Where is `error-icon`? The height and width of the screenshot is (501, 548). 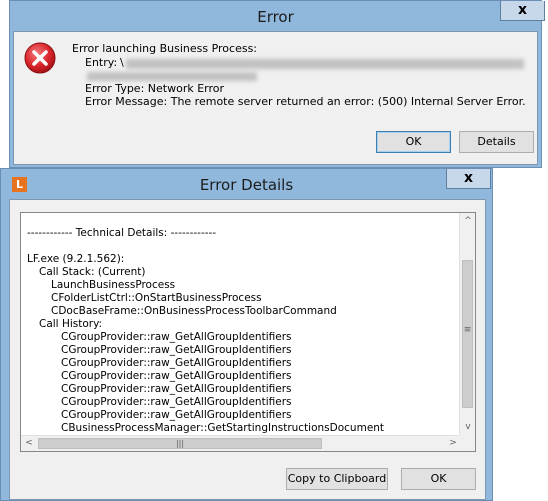
error-icon is located at coordinates (40, 58).